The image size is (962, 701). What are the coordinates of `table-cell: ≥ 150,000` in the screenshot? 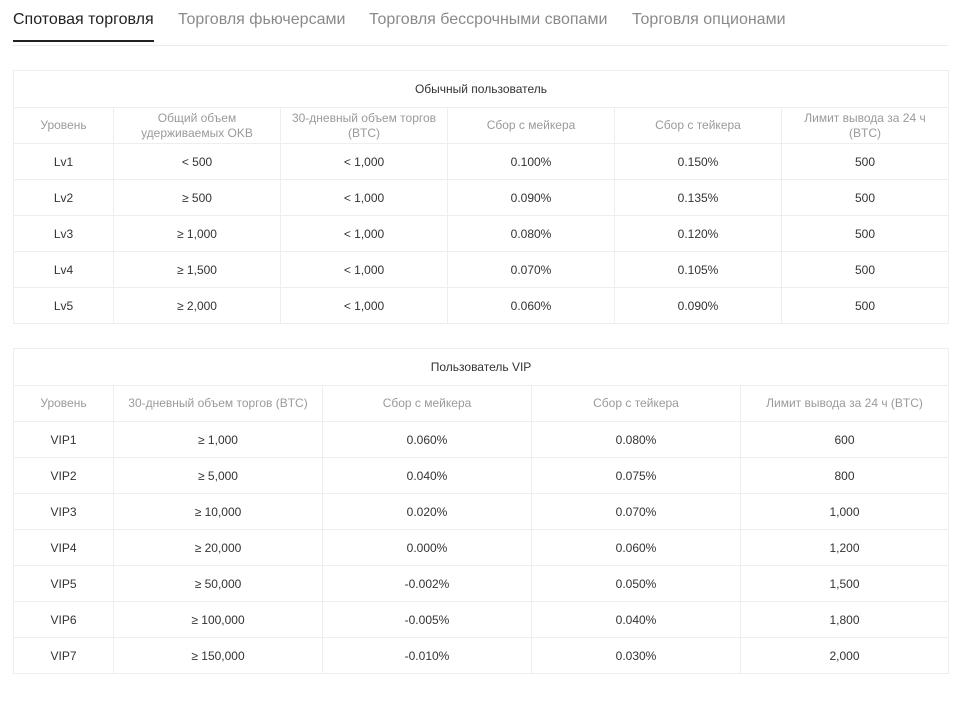 It's located at (218, 655).